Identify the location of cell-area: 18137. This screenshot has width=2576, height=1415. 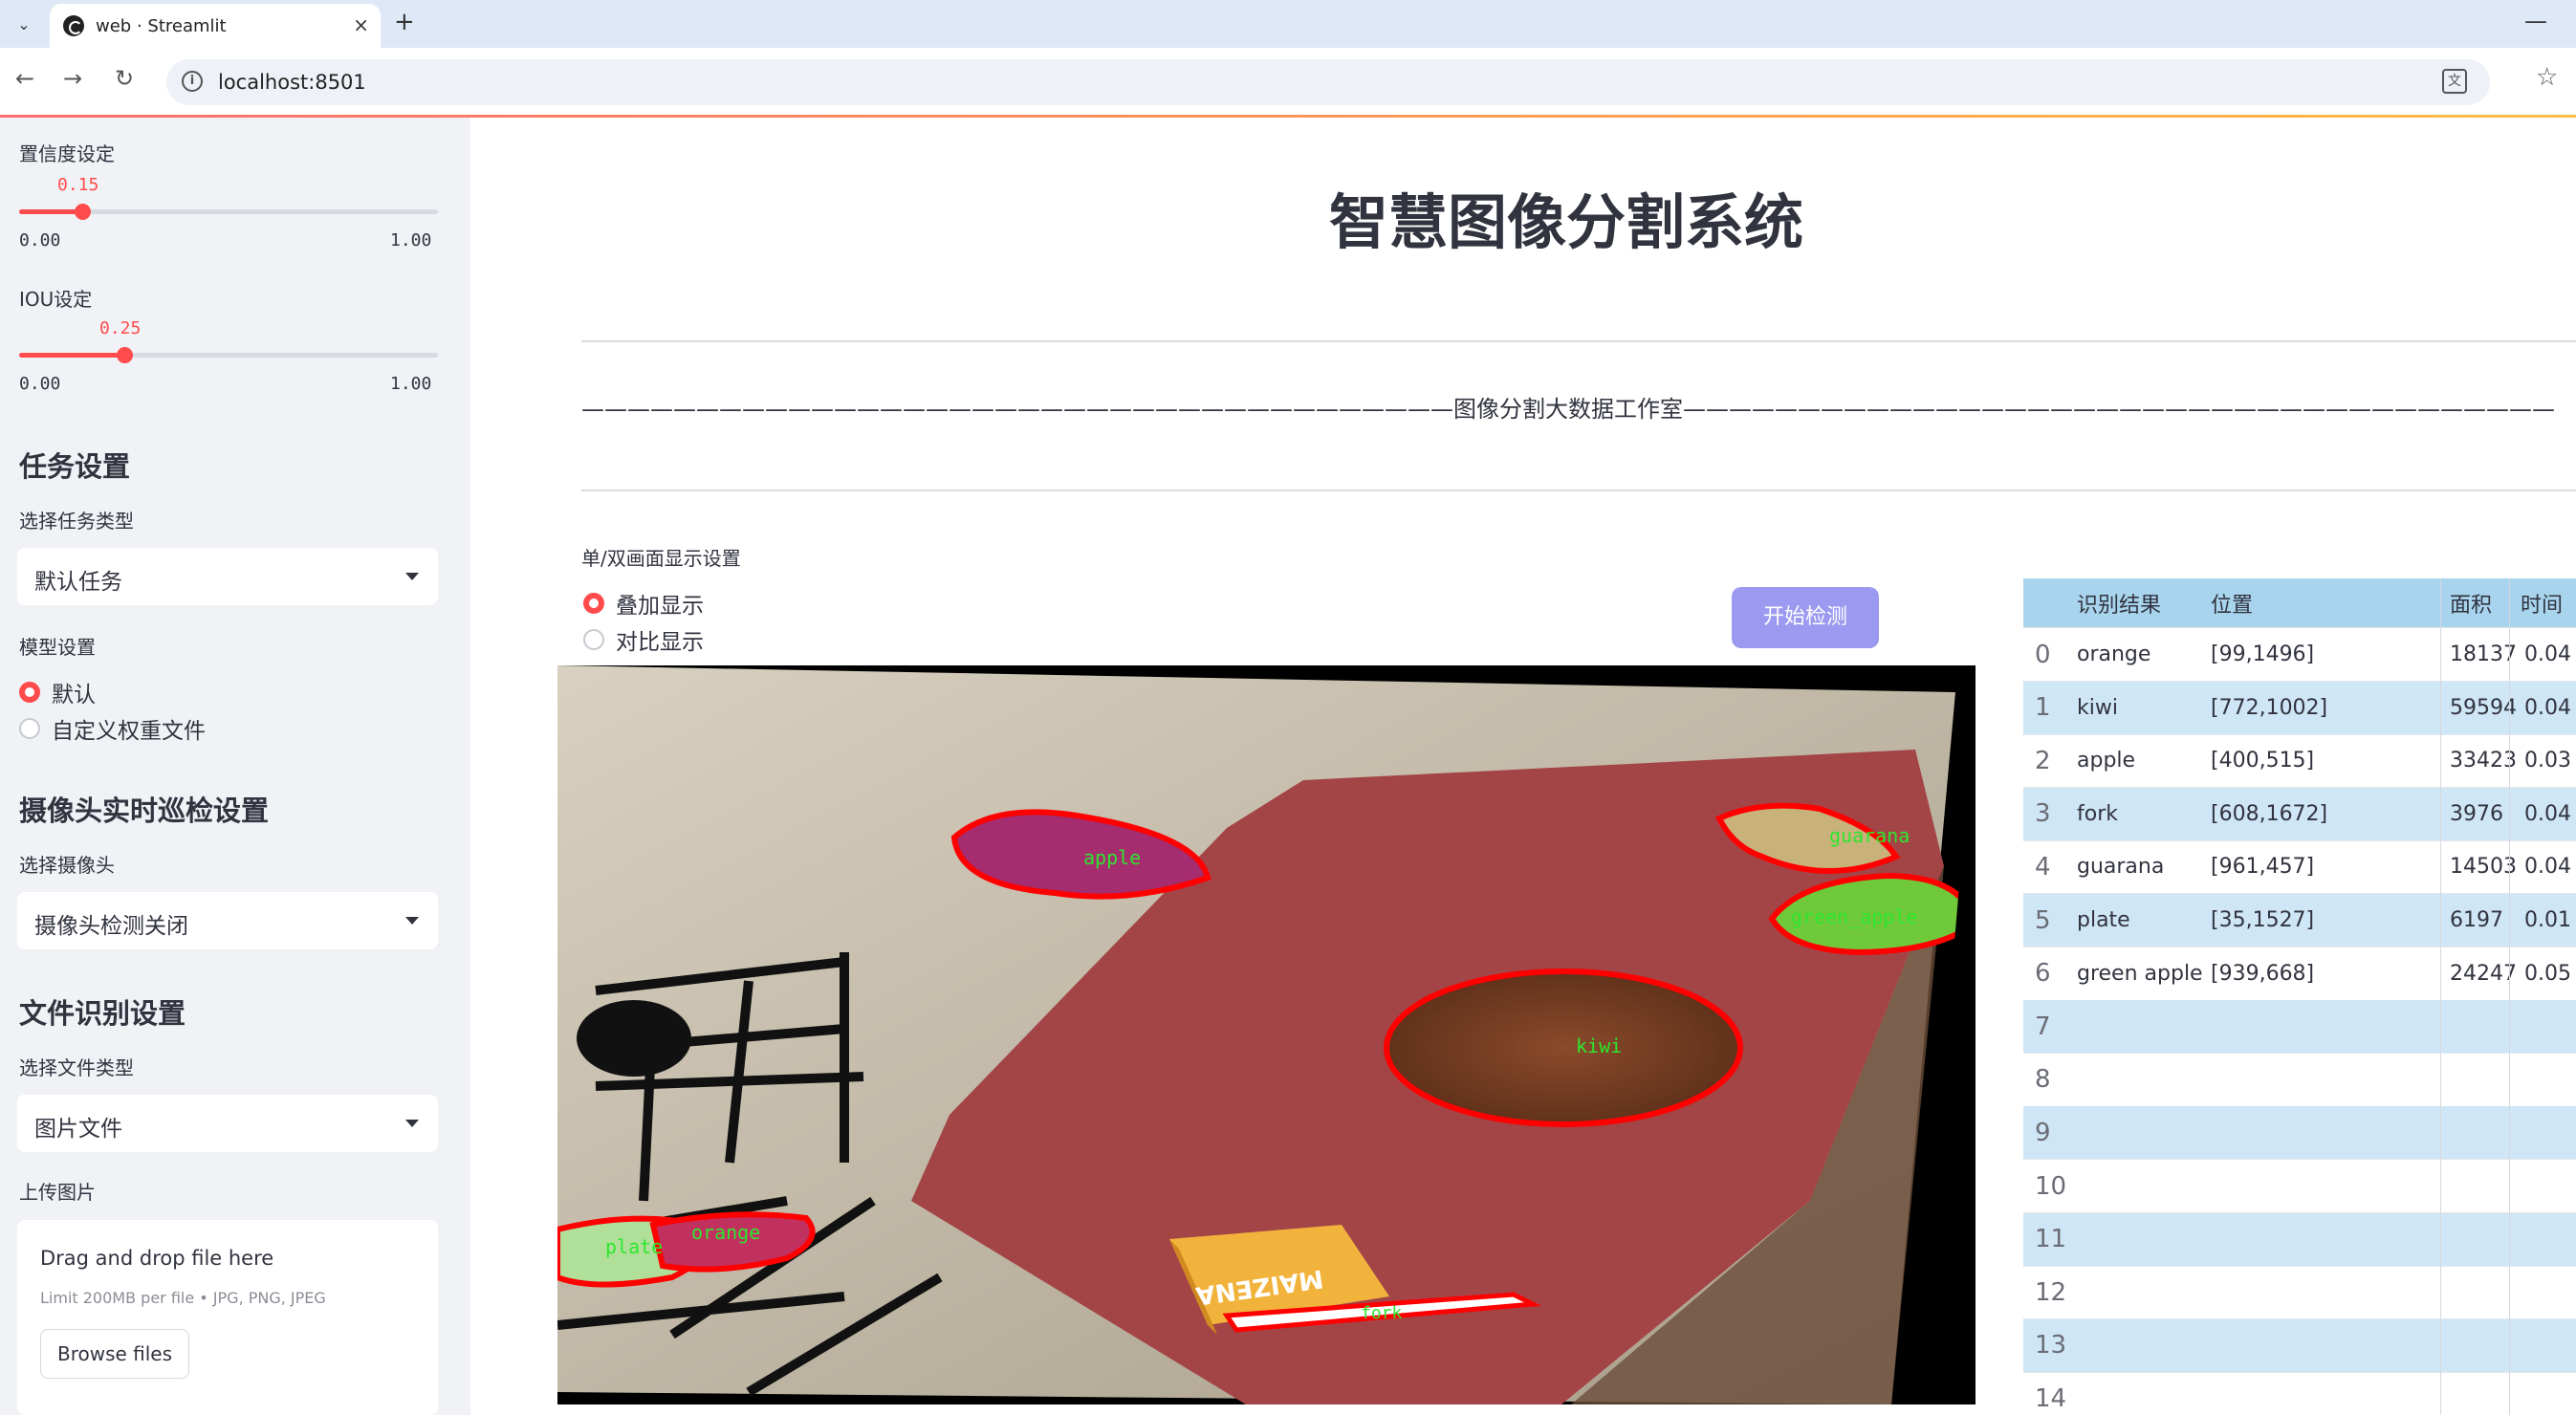
(2483, 654).